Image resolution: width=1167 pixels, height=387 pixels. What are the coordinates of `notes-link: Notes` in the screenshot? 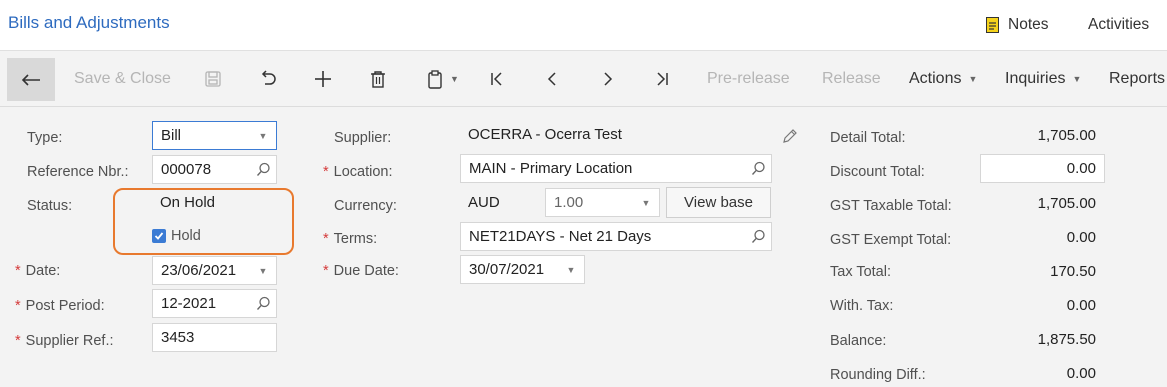 It's located at (1017, 25).